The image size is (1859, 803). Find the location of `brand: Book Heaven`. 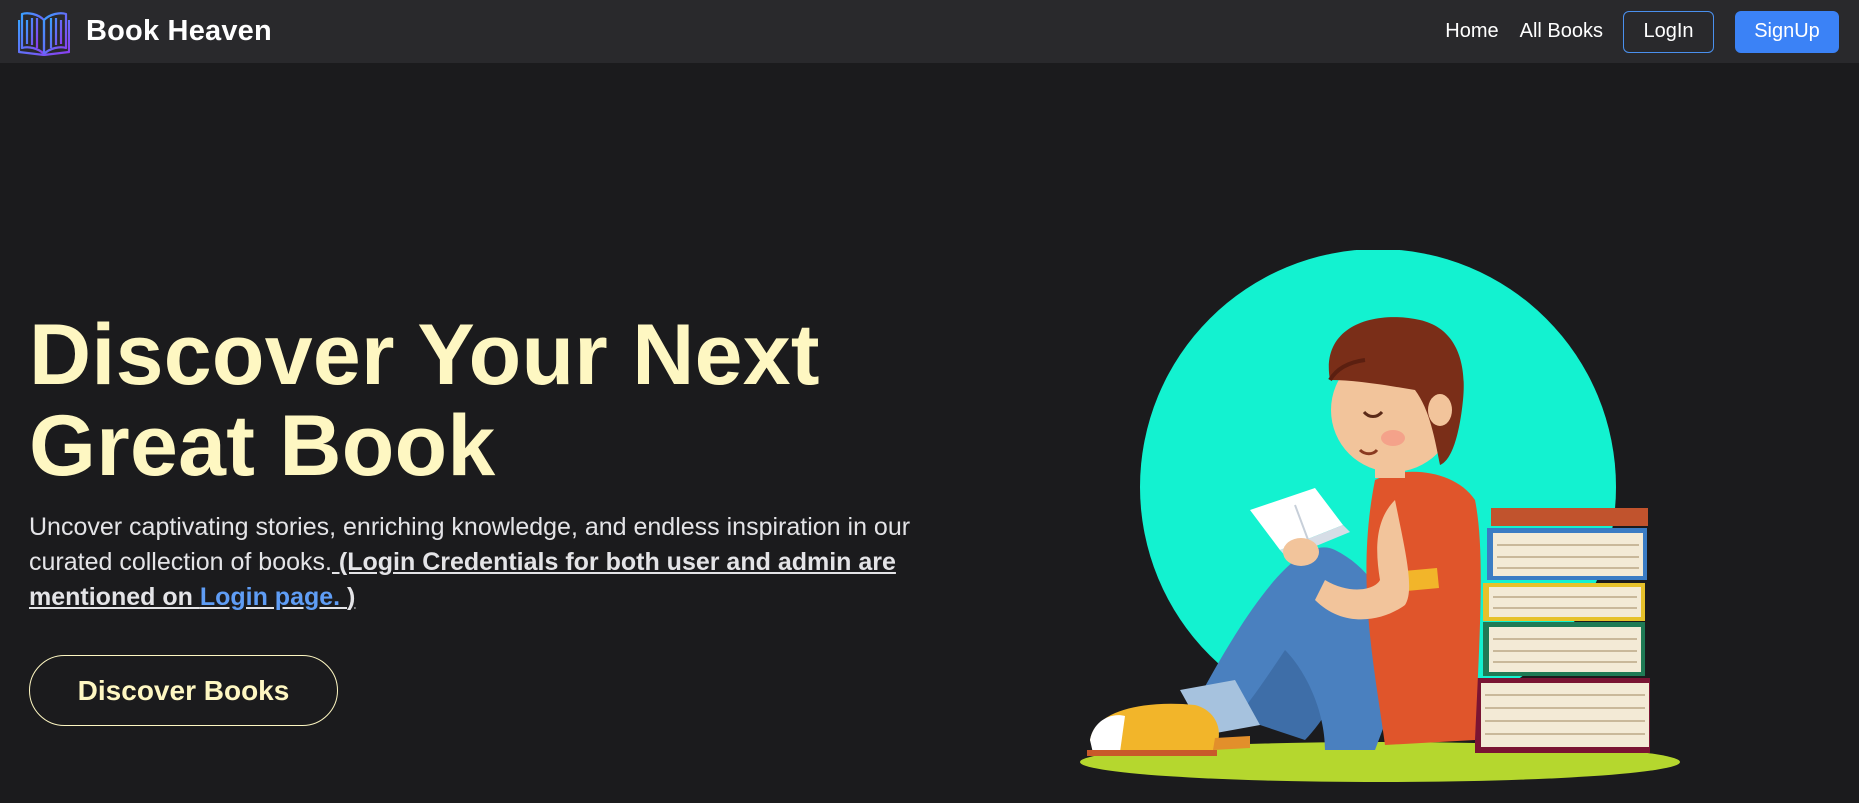

brand: Book Heaven is located at coordinates (145, 32).